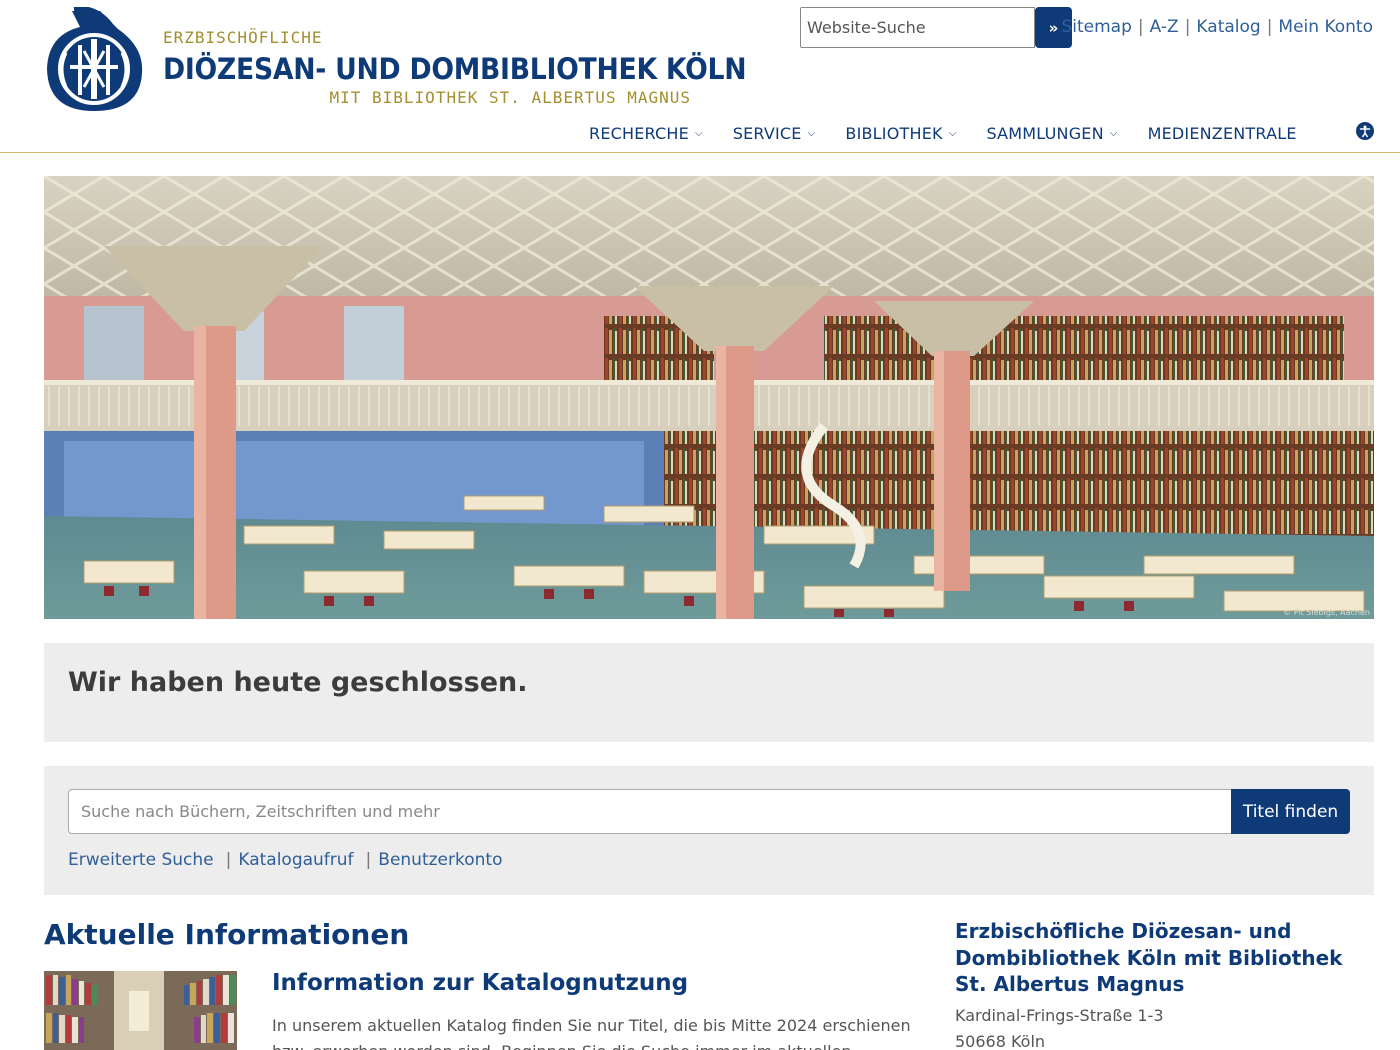  What do you see at coordinates (298, 682) in the screenshot?
I see `opening-notice-text: Wir haben heute geschlossen.` at bounding box center [298, 682].